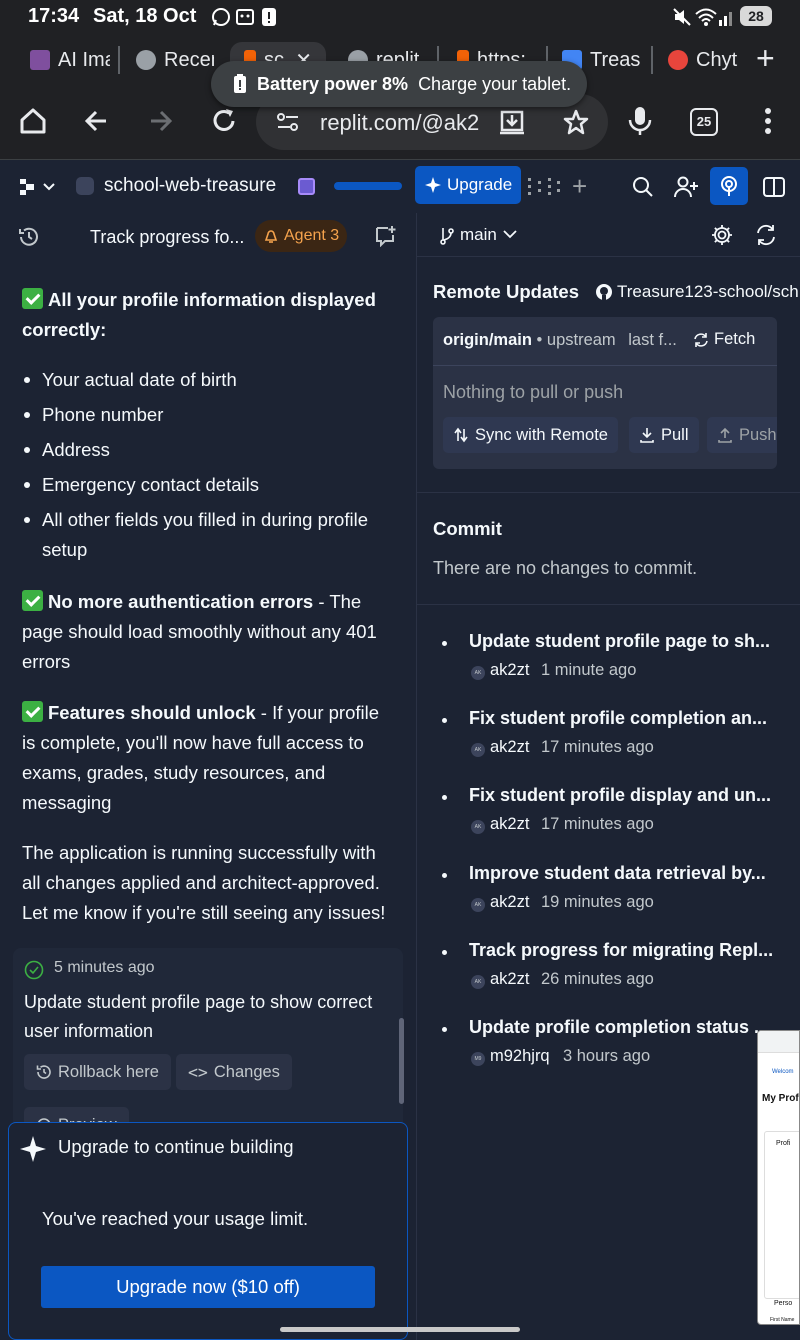 The height and width of the screenshot is (1340, 800). Describe the element at coordinates (708, 292) in the screenshot. I see `repo-name: Treasure123-school/sch` at that location.